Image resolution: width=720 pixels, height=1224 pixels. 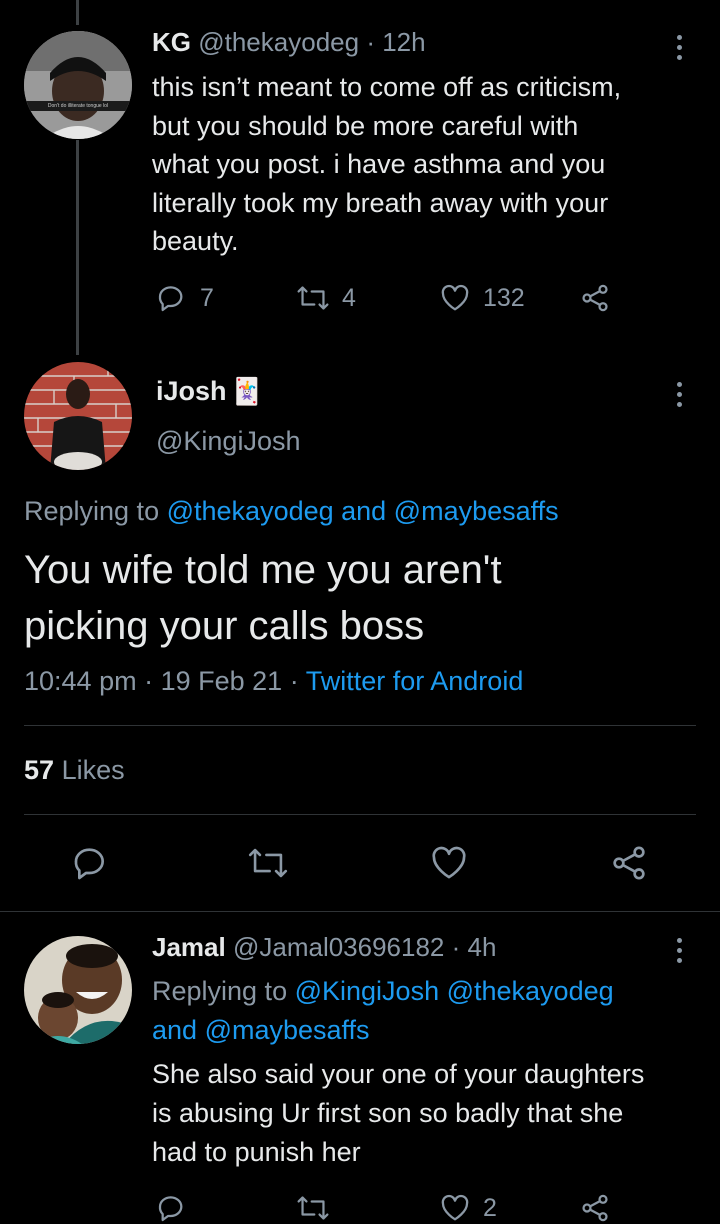 I want to click on tweet1-header: KG @thekayodeg · 12h, so click(x=289, y=42).